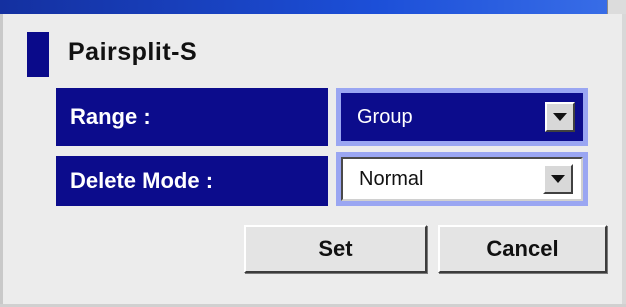 This screenshot has height=307, width=626. Describe the element at coordinates (192, 181) in the screenshot. I see `delete-mode-label: Delete Mode :` at that location.